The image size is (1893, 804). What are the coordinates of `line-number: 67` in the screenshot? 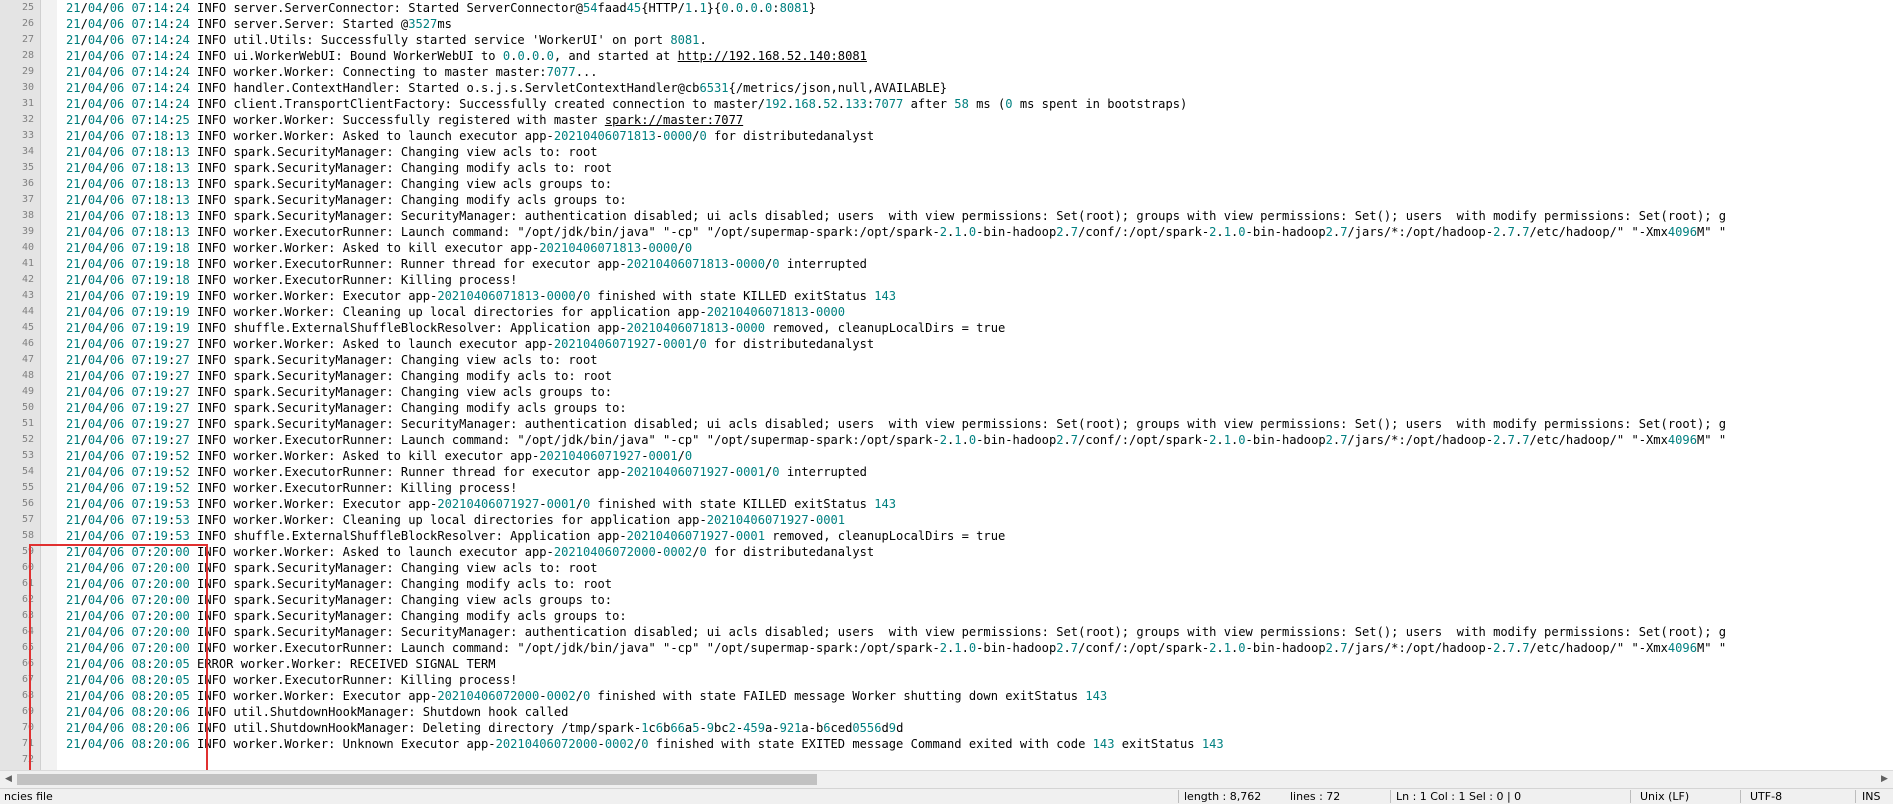 It's located at (27, 679).